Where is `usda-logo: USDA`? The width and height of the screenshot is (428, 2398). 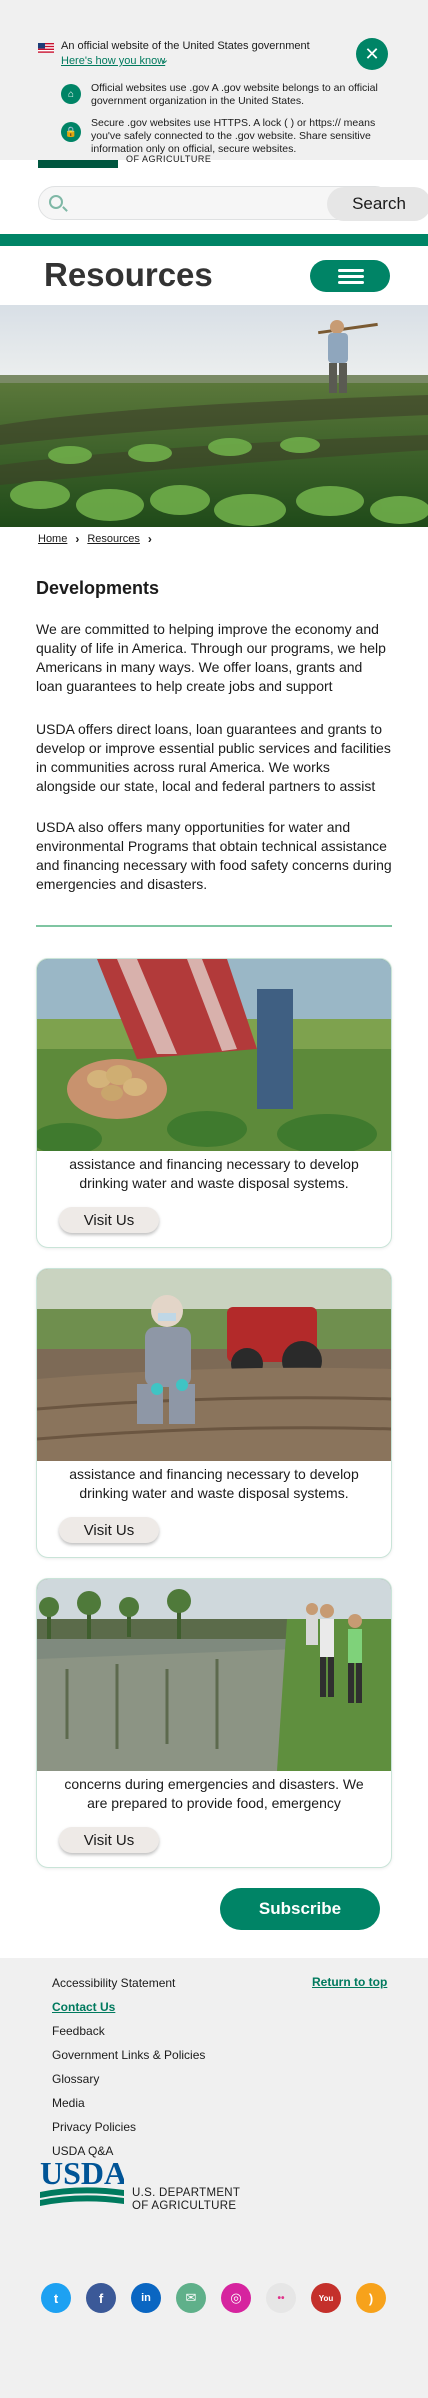 usda-logo: USDA is located at coordinates (82, 2182).